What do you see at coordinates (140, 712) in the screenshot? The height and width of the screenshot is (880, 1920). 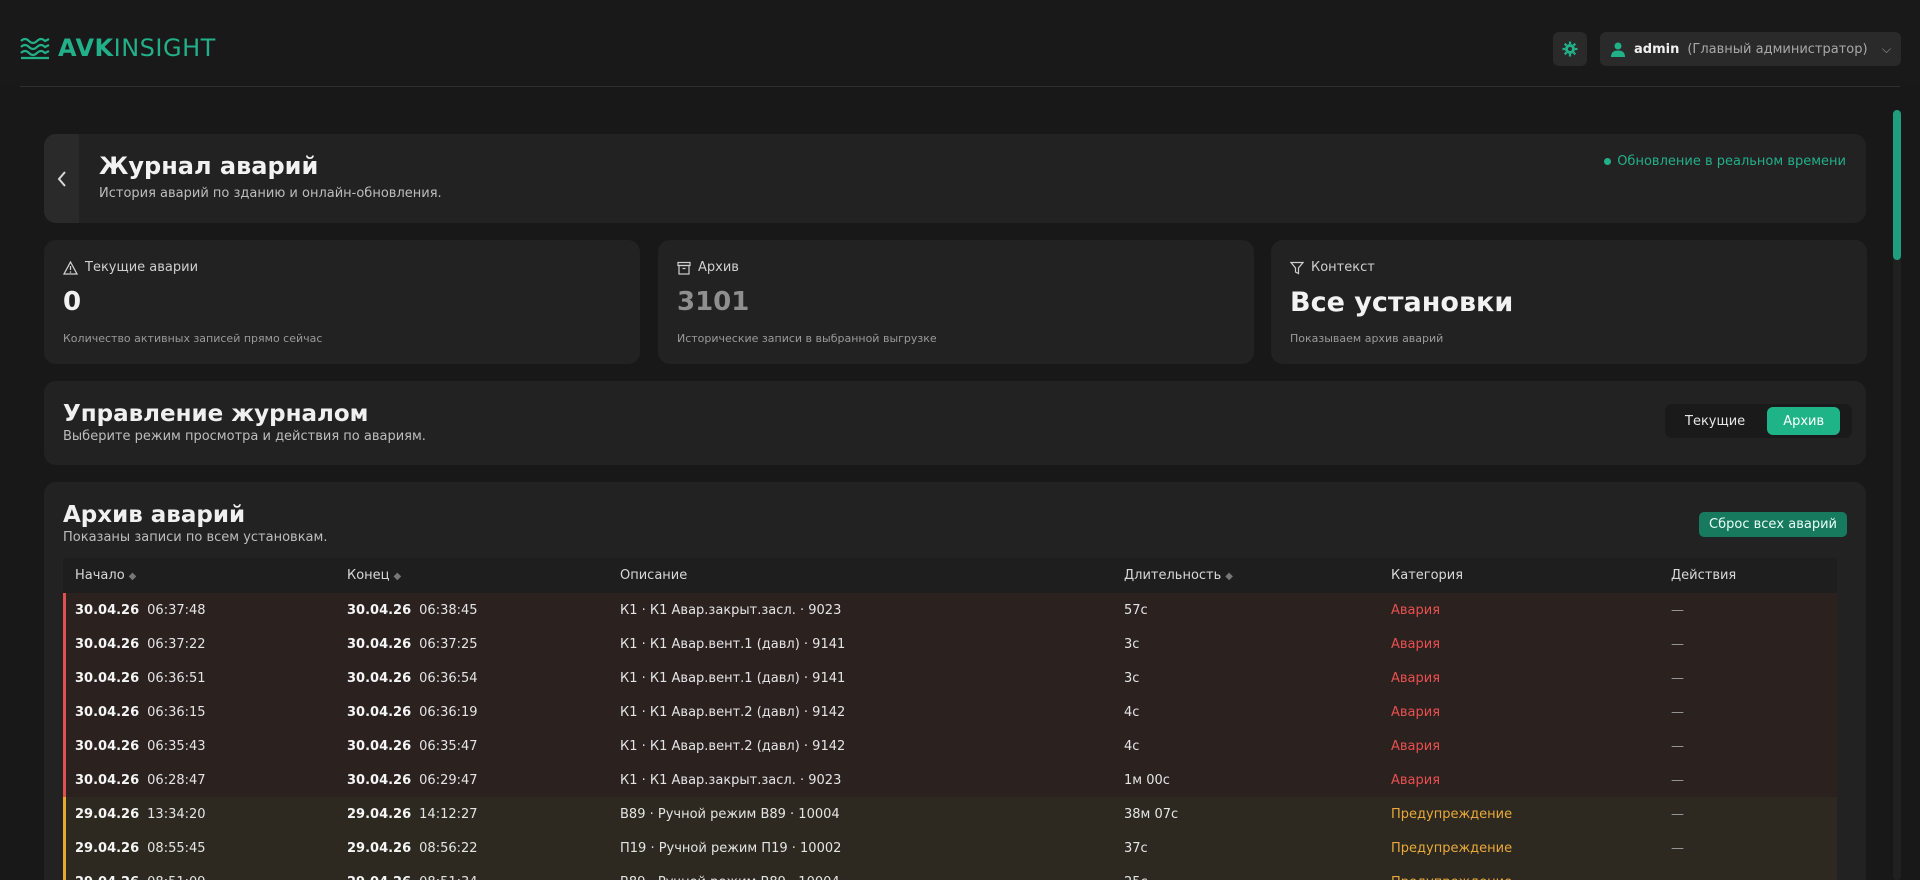 I see `cell-start: 30.04.26 06:36:15` at bounding box center [140, 712].